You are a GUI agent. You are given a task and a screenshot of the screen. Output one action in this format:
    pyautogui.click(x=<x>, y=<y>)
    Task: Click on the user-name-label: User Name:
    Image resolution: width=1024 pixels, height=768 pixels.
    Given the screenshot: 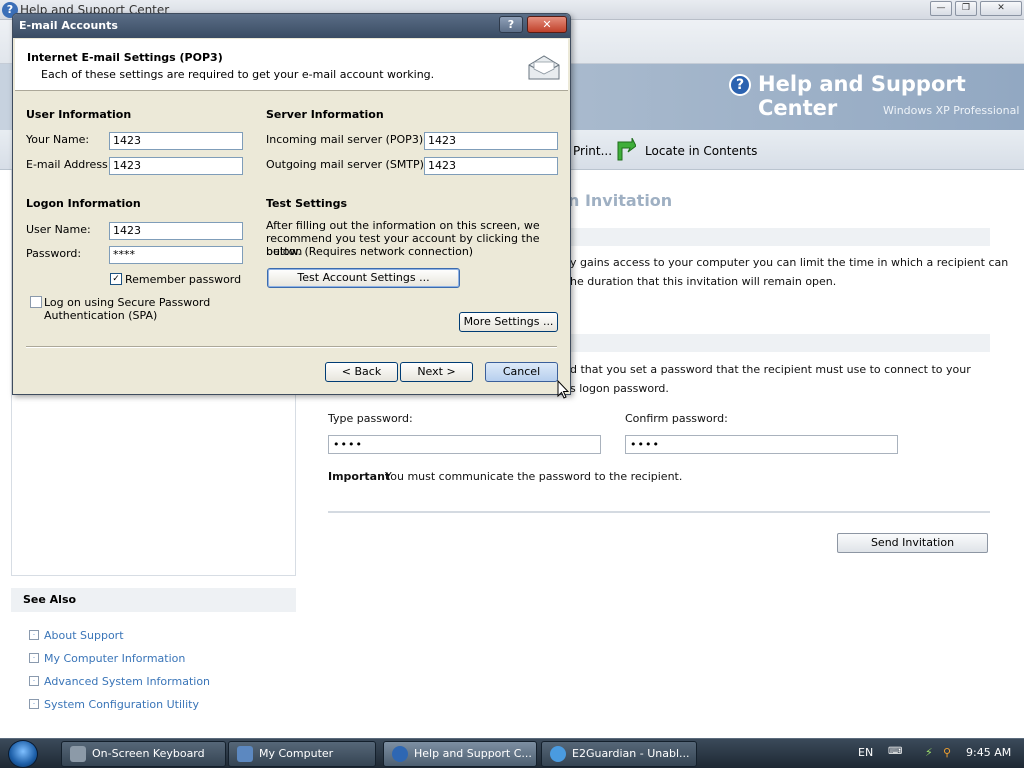 What is the action you would take?
    pyautogui.click(x=58, y=229)
    